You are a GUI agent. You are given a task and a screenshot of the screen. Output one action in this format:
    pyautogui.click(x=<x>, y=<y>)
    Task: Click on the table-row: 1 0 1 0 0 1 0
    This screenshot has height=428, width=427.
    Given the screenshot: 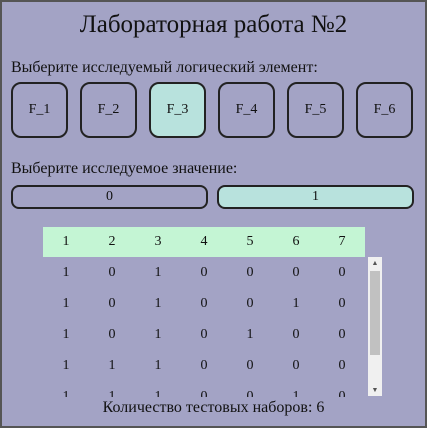 What is the action you would take?
    pyautogui.click(x=204, y=303)
    